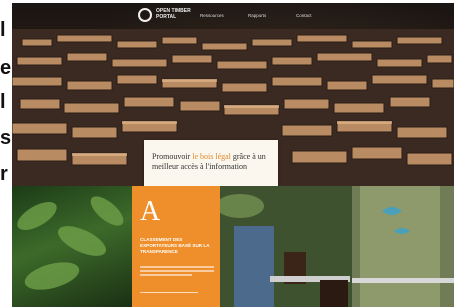 The image size is (454, 307). What do you see at coordinates (177, 272) in the screenshot?
I see `card-description-placeholder` at bounding box center [177, 272].